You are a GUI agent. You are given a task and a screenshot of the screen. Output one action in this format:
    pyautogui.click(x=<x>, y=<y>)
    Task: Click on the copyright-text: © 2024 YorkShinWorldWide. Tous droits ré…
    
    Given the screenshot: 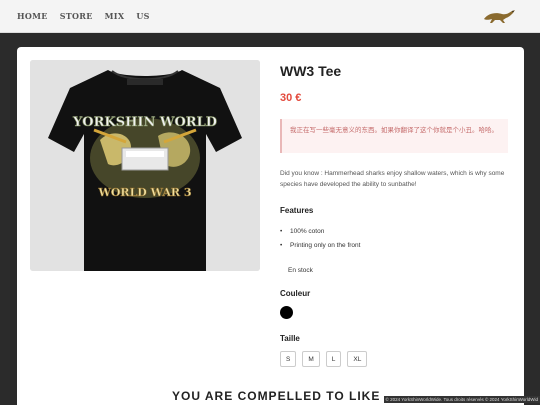 What is the action you would take?
    pyautogui.click(x=461, y=399)
    